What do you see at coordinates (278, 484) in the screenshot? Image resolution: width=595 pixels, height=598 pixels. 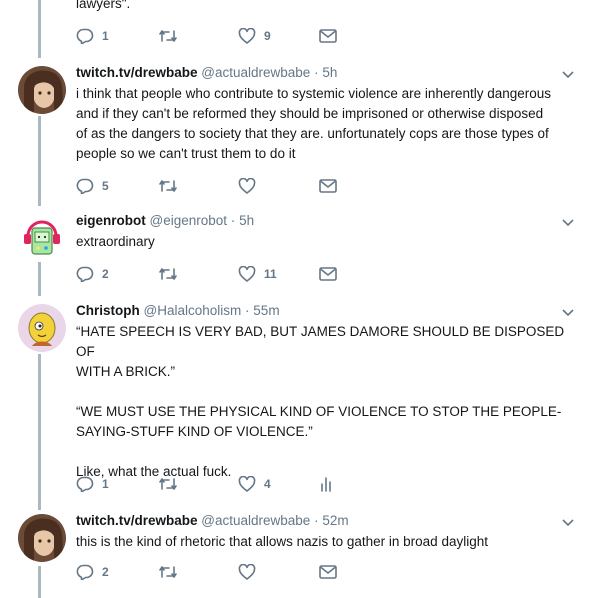 I see `like-button: 4` at bounding box center [278, 484].